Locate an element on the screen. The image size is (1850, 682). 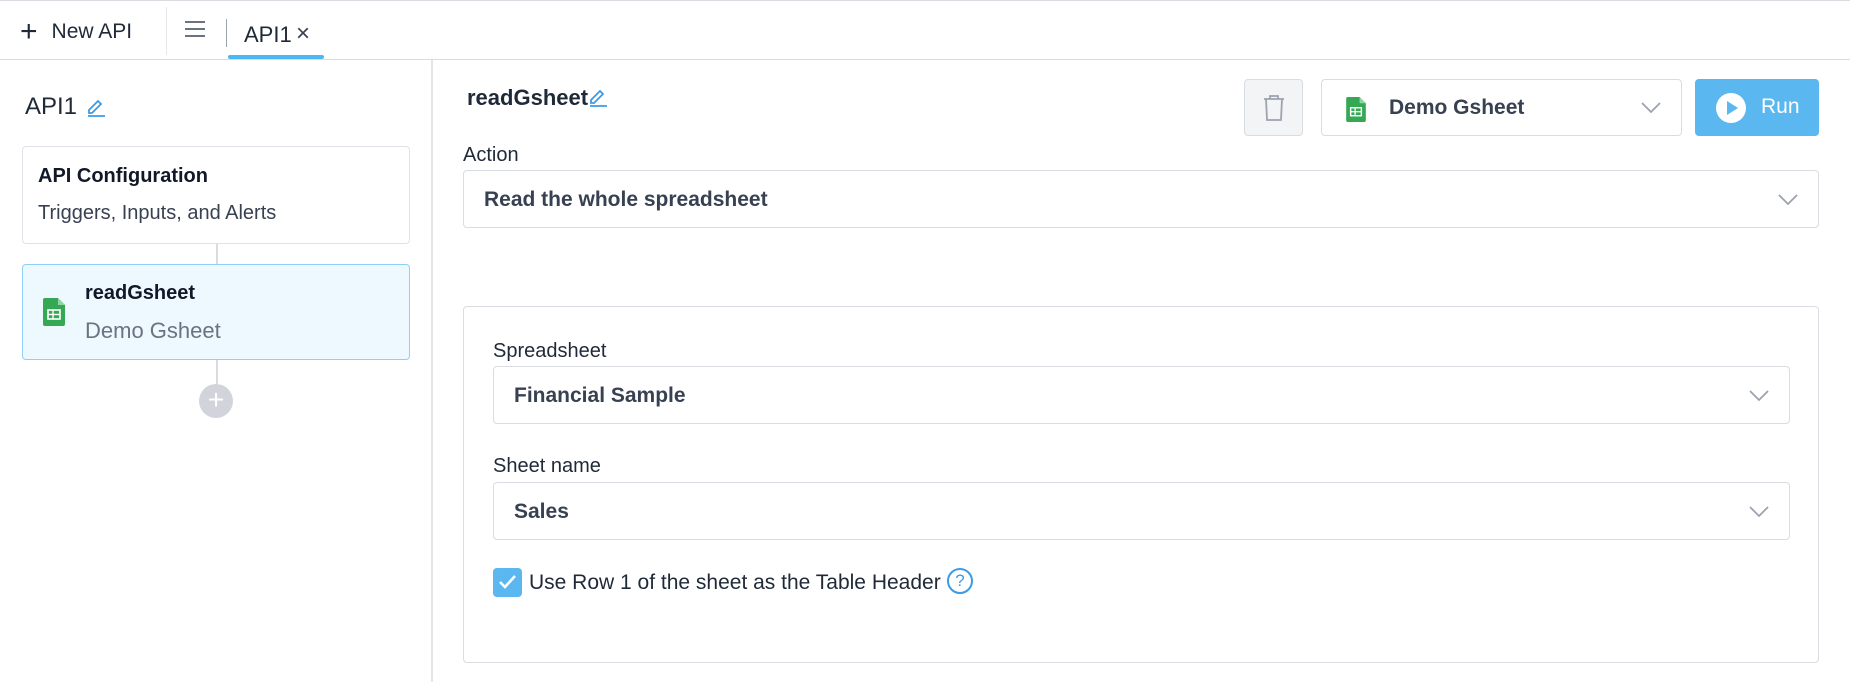
active-tab-indicator is located at coordinates (276, 57).